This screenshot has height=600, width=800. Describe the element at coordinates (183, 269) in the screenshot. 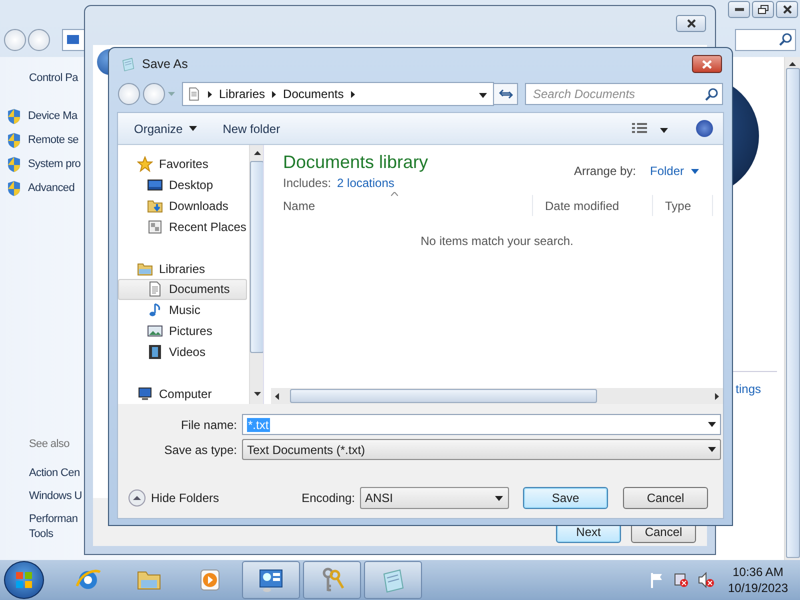

I see `nav-item: Libraries` at that location.